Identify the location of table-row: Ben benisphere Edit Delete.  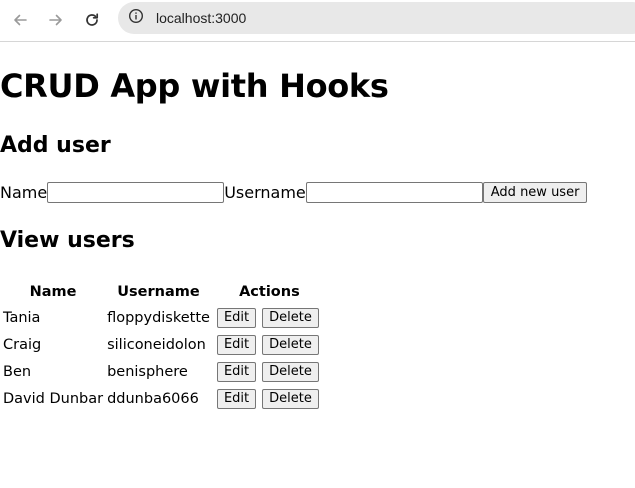
(164, 371).